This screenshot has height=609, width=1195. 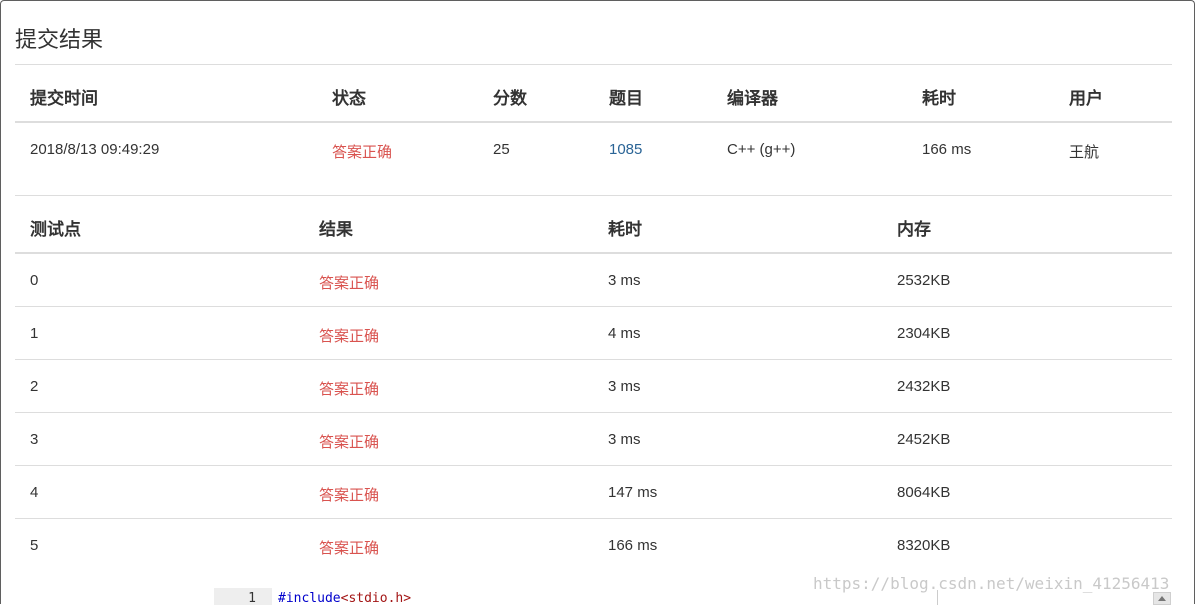 What do you see at coordinates (633, 545) in the screenshot?
I see `testcase-time: 166 ms` at bounding box center [633, 545].